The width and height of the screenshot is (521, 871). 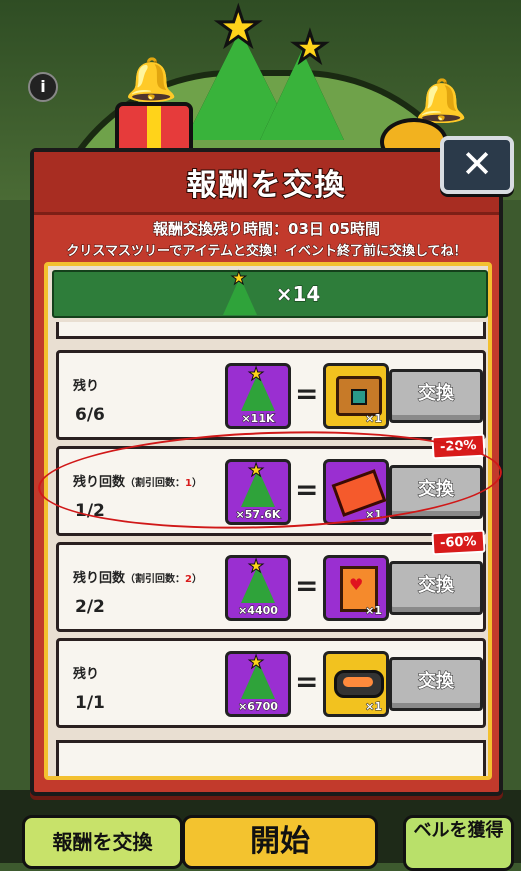 I want to click on modal-title: 報酬を交換, so click(x=266, y=185).